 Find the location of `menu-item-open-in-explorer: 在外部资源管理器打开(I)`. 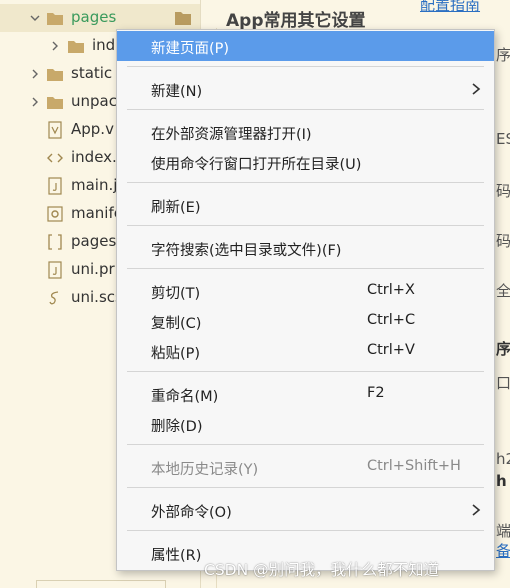

menu-item-open-in-explorer: 在外部资源管理器打开(I) is located at coordinates (305, 132).